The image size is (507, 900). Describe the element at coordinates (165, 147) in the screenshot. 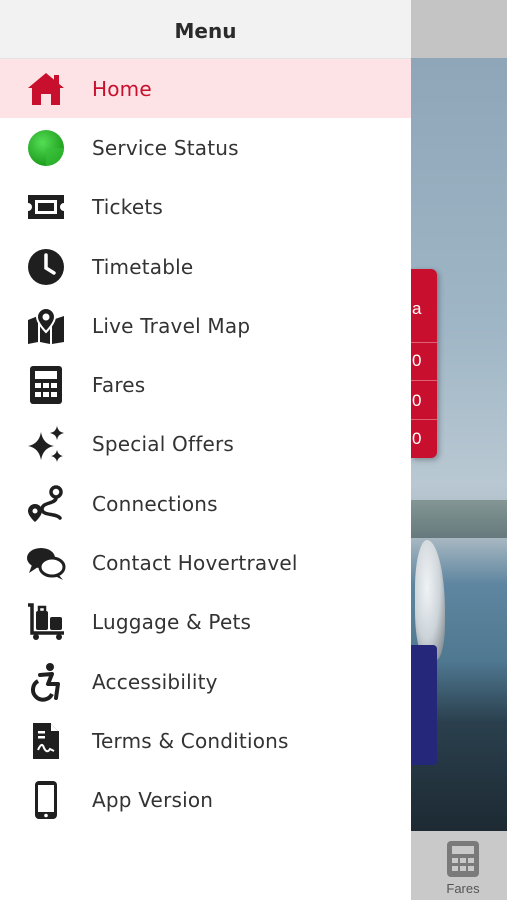

I see `menu-label: Service Status` at that location.